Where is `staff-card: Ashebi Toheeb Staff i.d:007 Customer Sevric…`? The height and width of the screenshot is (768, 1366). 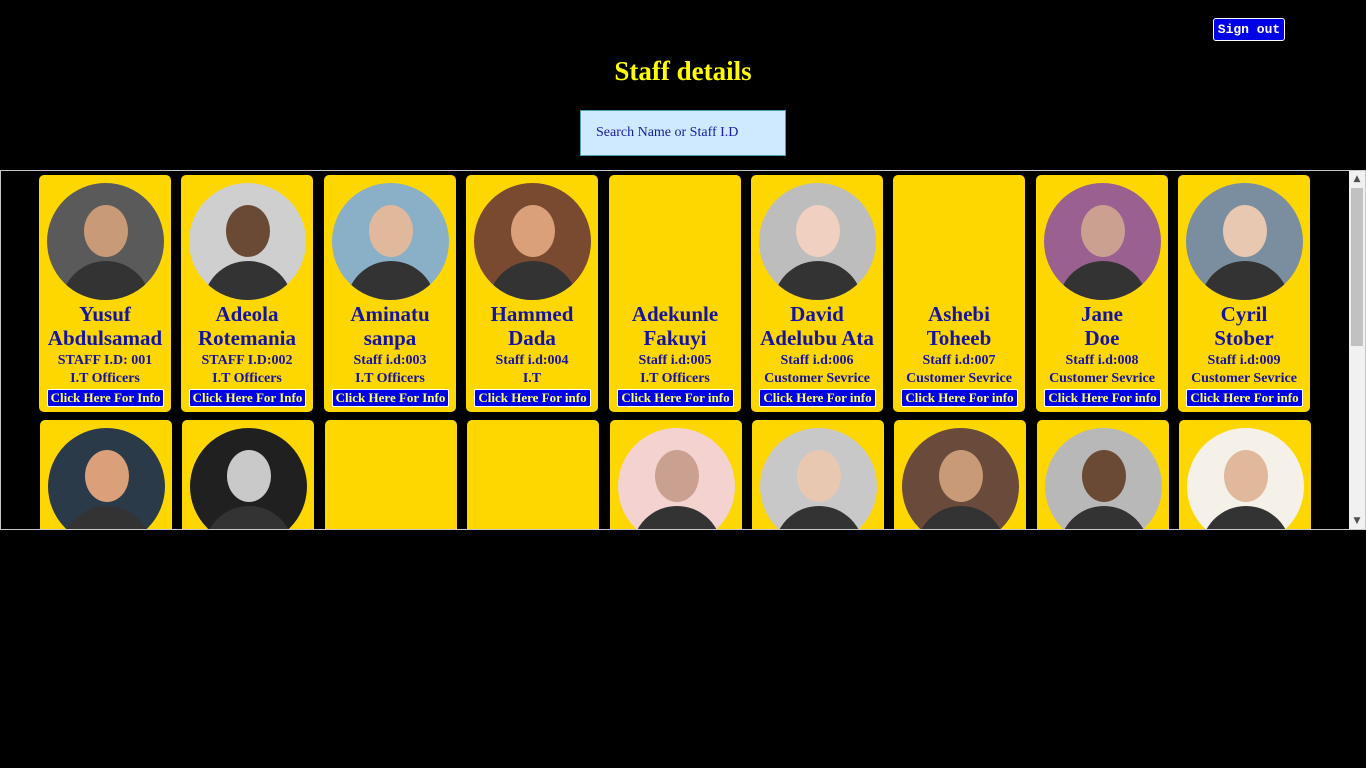 staff-card: Ashebi Toheeb Staff i.d:007 Customer Sevric… is located at coordinates (959, 293).